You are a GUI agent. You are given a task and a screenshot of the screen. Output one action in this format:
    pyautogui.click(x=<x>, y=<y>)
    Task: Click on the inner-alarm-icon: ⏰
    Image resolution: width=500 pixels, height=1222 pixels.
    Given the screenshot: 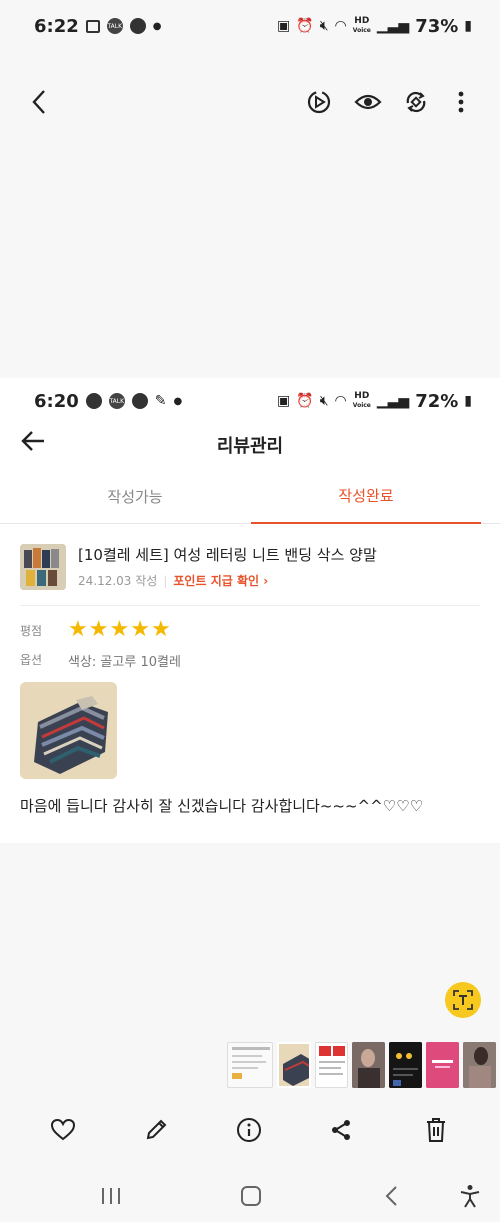 What is the action you would take?
    pyautogui.click(x=305, y=401)
    